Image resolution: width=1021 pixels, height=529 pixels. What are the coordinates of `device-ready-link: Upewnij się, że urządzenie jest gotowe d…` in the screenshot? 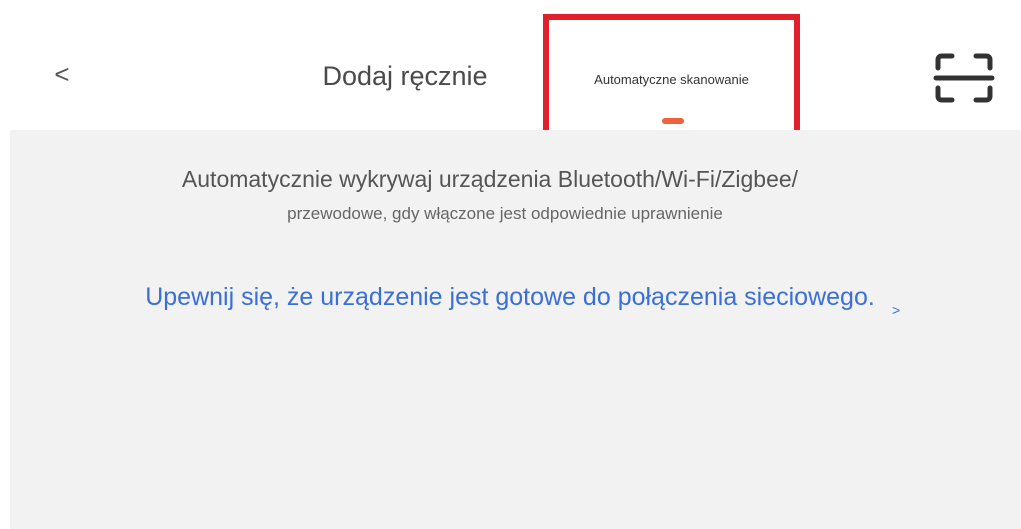 It's located at (510, 297).